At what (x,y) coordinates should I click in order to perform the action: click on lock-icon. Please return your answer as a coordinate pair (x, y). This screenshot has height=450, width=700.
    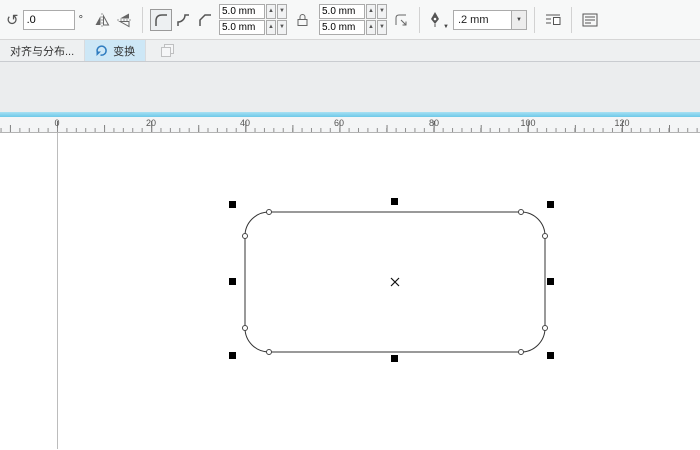
    Looking at the image, I should click on (302, 19).